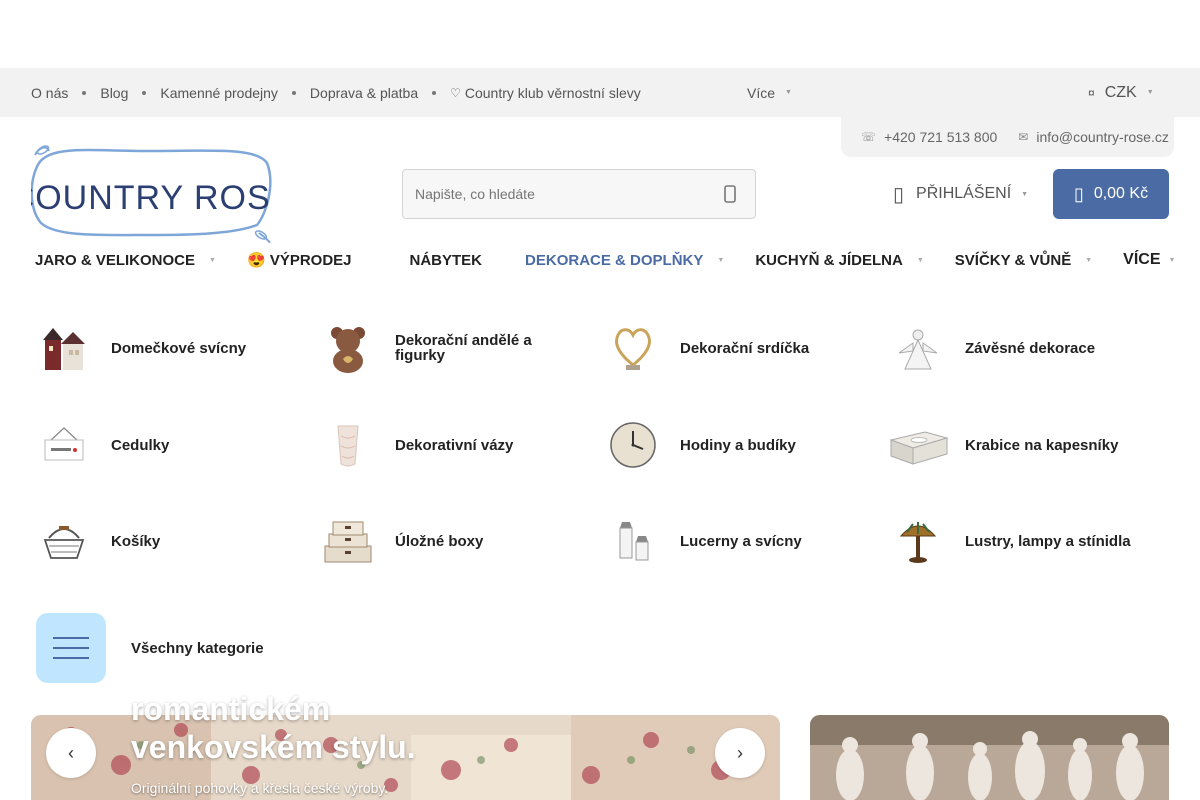 This screenshot has height=800, width=1200. I want to click on side-banner-image, so click(989, 757).